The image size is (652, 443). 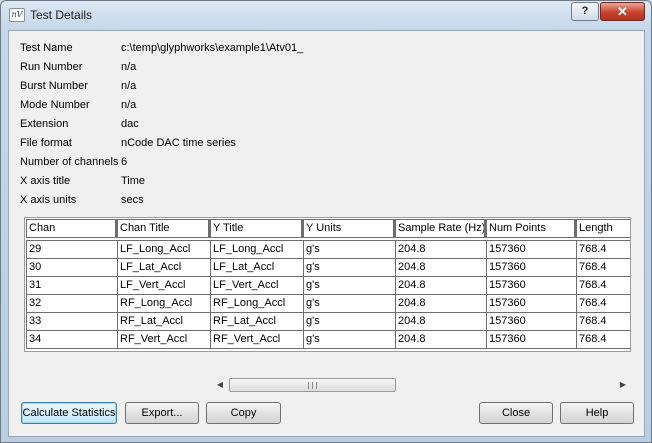 I want to click on table-cell: 34, so click(x=72, y=339).